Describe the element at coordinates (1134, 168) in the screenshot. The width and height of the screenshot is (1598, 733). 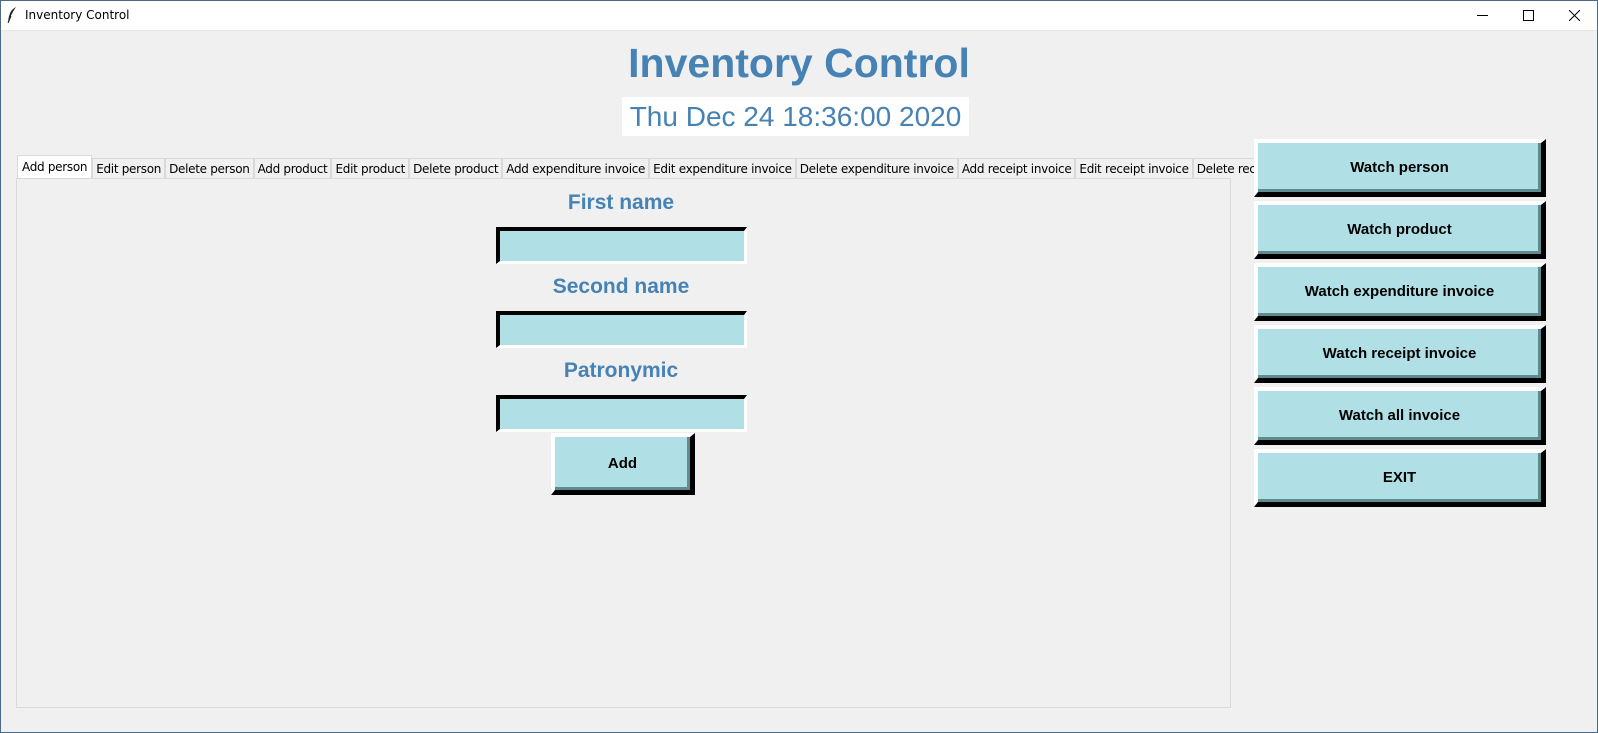
I see `tab-edit-receipt-invoice: Edit receipt invoice` at that location.